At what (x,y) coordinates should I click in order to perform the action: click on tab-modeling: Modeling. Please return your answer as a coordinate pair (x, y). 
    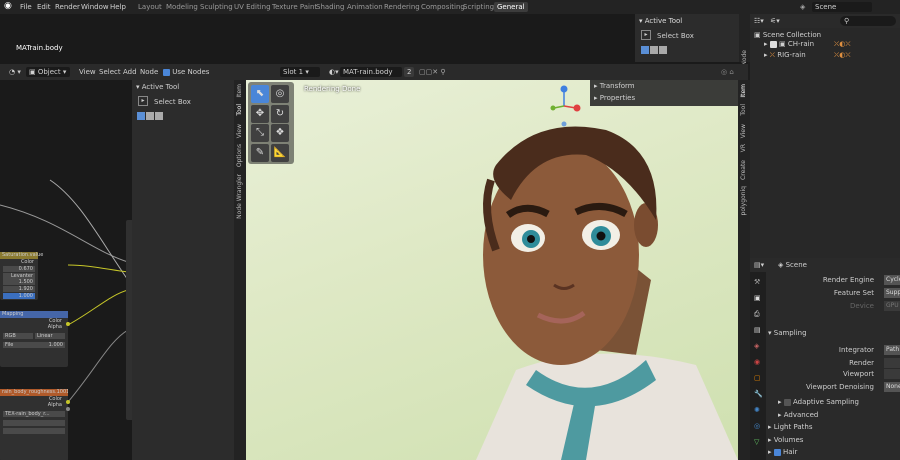
    Looking at the image, I should click on (182, 7).